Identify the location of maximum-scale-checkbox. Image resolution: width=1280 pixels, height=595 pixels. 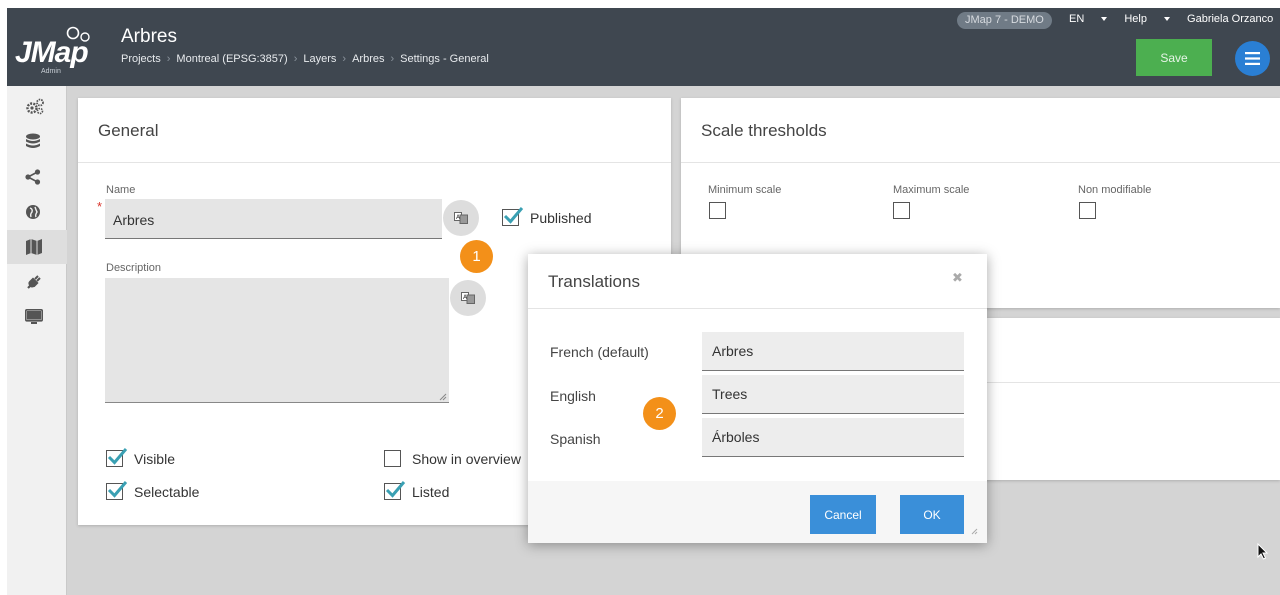
(901, 210).